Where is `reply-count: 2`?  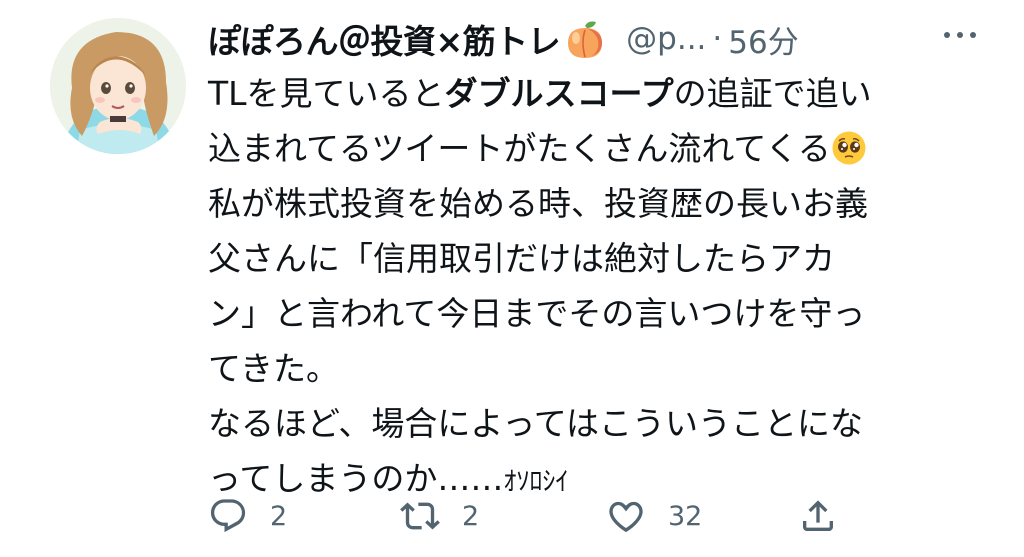
reply-count: 2 is located at coordinates (279, 516).